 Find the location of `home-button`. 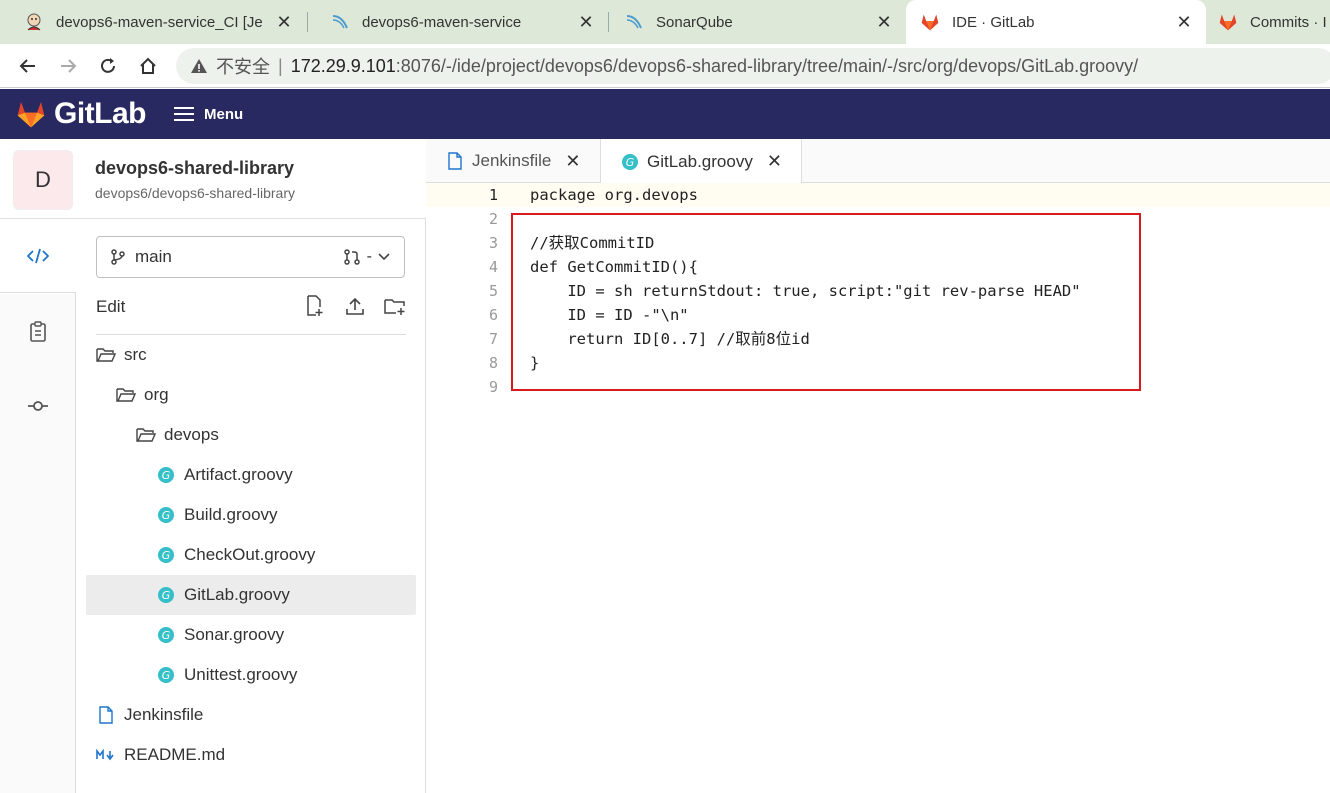

home-button is located at coordinates (148, 66).